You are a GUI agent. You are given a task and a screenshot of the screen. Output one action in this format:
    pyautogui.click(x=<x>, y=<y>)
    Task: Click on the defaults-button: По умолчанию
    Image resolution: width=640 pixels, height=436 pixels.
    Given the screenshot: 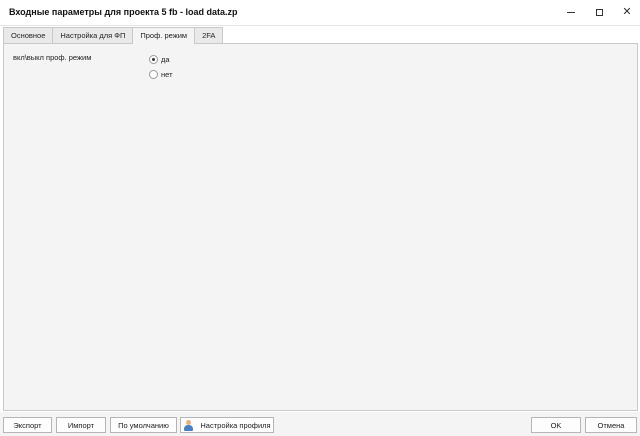 What is the action you would take?
    pyautogui.click(x=143, y=425)
    